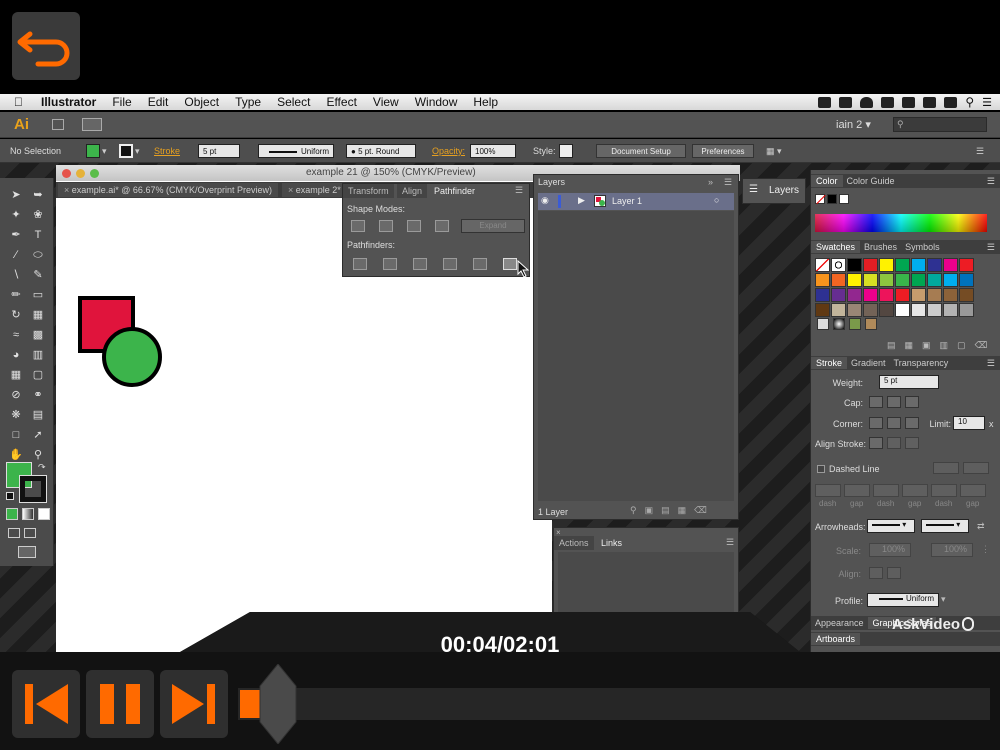 Image resolution: width=1000 pixels, height=750 pixels. I want to click on next-button, so click(194, 704).